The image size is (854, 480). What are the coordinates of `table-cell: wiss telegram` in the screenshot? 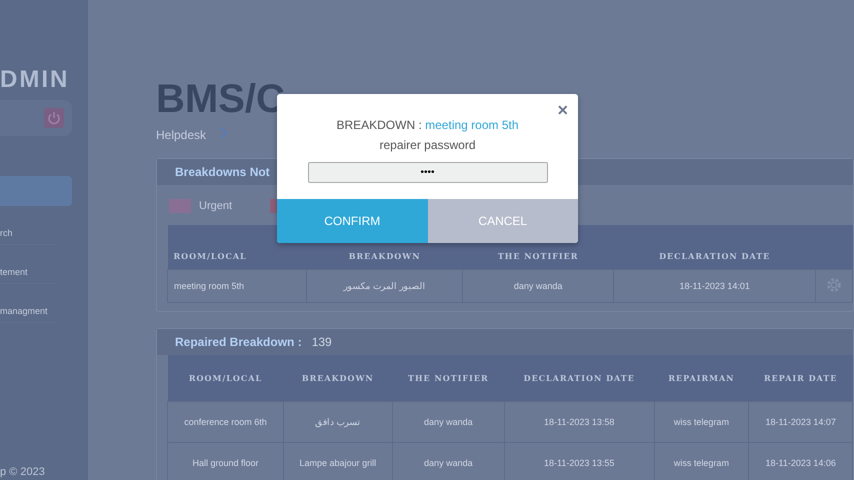 It's located at (701, 422).